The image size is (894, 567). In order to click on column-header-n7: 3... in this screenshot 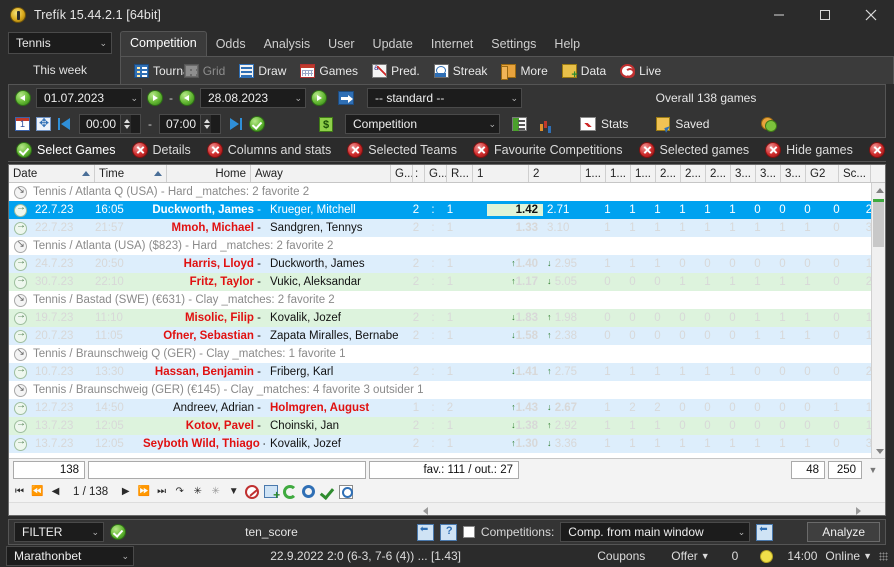, I will do `click(743, 173)`.